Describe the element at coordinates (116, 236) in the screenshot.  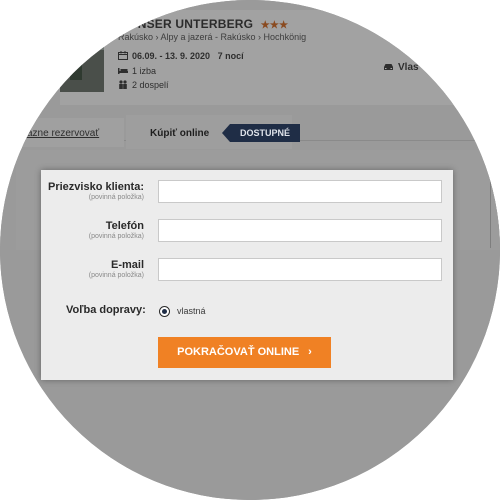
I see `phone-hint: (povinná položka)` at that location.